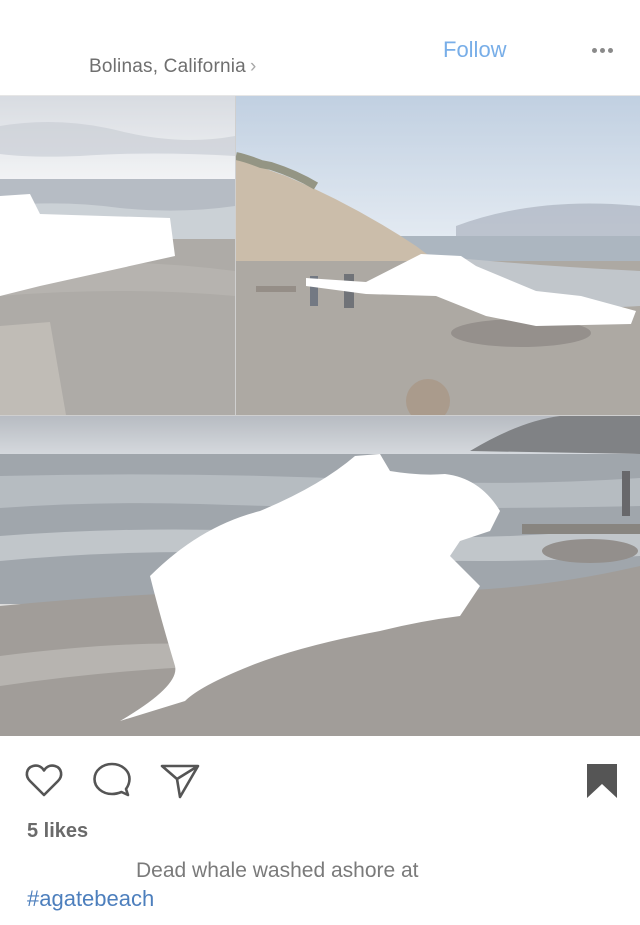 The width and height of the screenshot is (640, 925). Describe the element at coordinates (475, 50) in the screenshot. I see `follow-button: Follow` at that location.